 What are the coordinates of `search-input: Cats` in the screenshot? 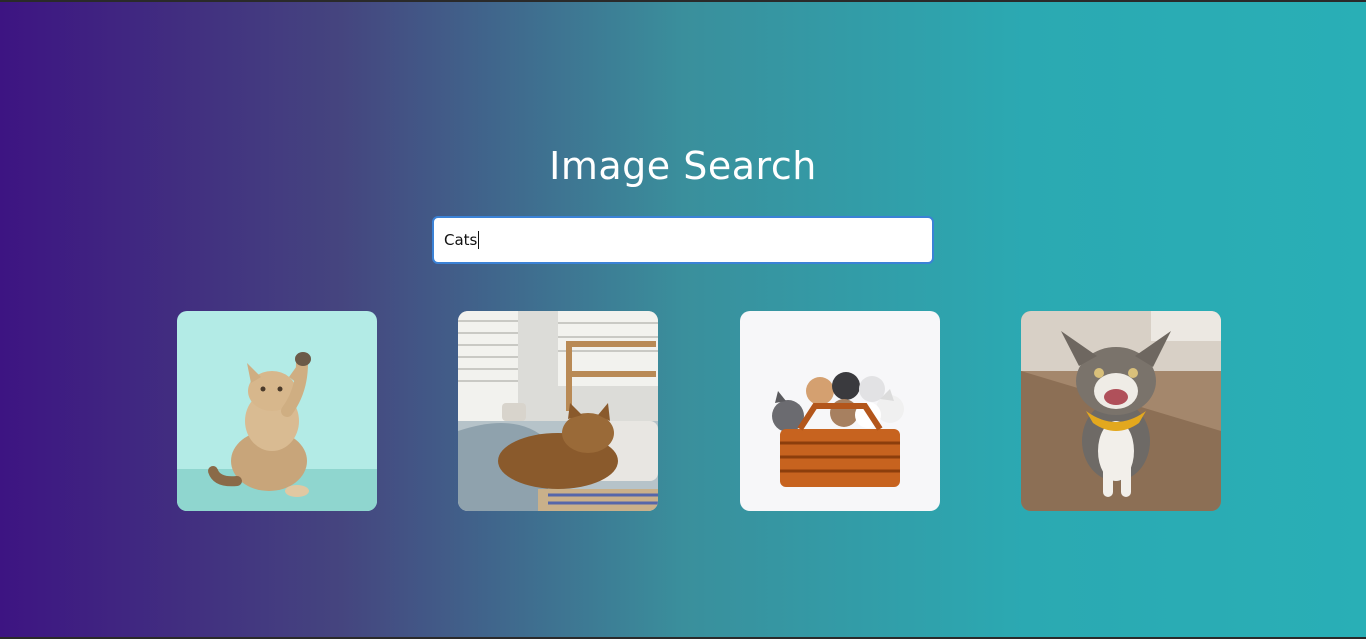 It's located at (683, 240).